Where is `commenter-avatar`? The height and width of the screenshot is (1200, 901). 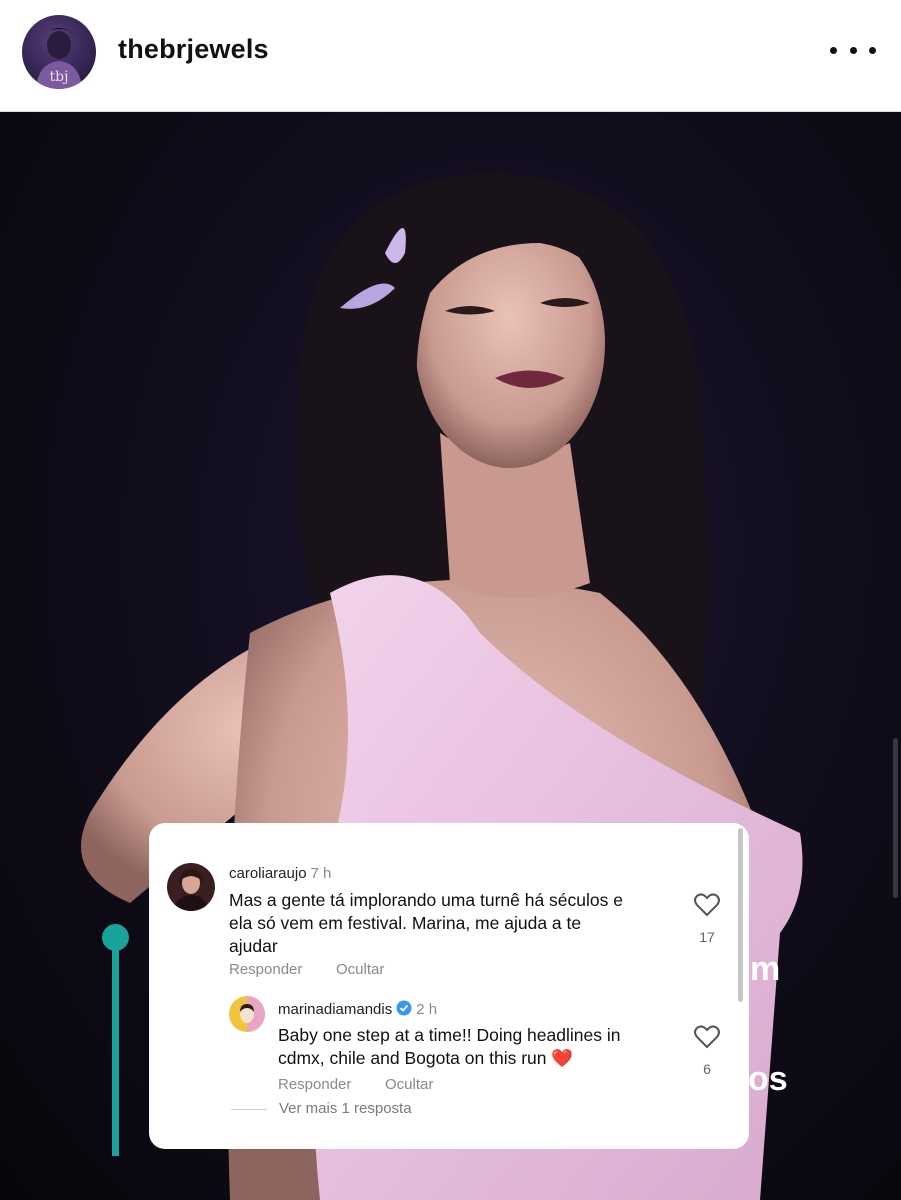 commenter-avatar is located at coordinates (191, 887).